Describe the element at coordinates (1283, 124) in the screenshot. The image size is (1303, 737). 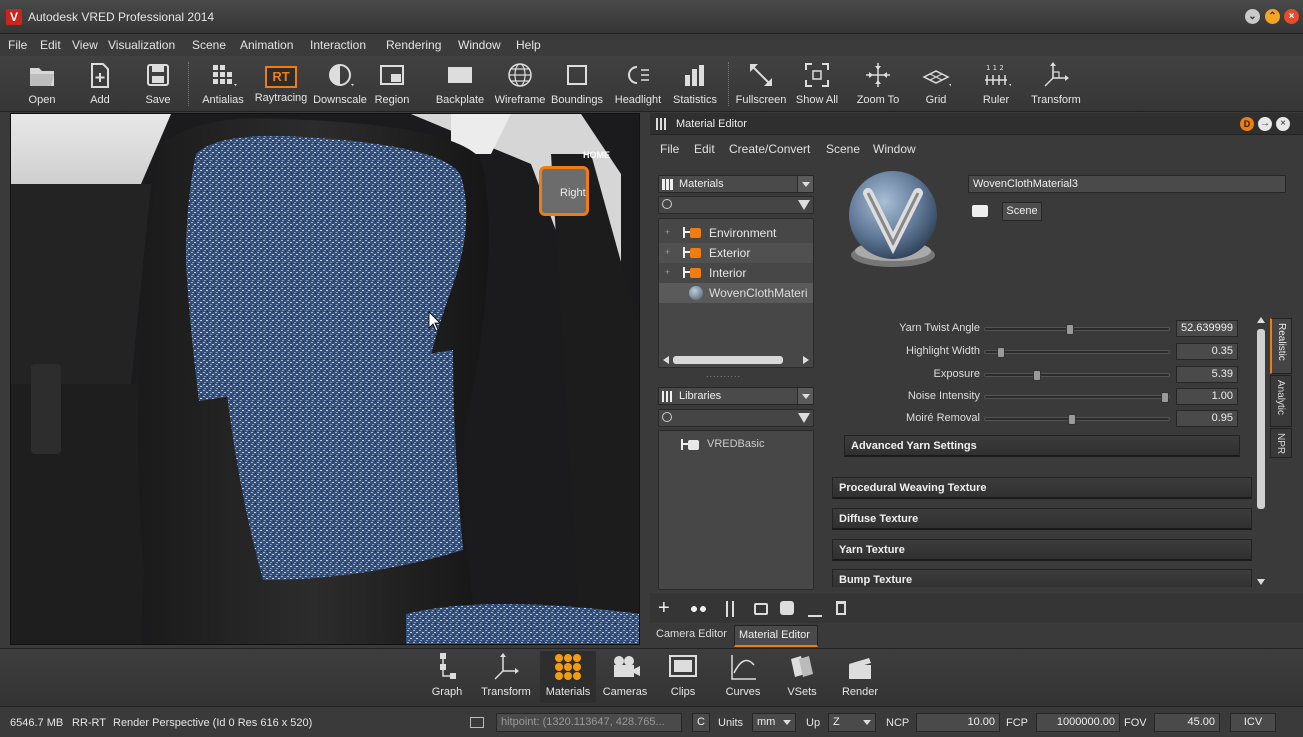
I see `panel-close-icon: ×` at that location.